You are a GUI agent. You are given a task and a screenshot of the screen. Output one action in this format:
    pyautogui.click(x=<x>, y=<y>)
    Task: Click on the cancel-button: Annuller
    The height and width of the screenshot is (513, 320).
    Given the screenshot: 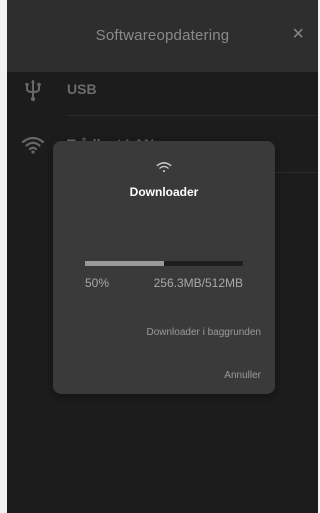 What is the action you would take?
    pyautogui.click(x=242, y=375)
    